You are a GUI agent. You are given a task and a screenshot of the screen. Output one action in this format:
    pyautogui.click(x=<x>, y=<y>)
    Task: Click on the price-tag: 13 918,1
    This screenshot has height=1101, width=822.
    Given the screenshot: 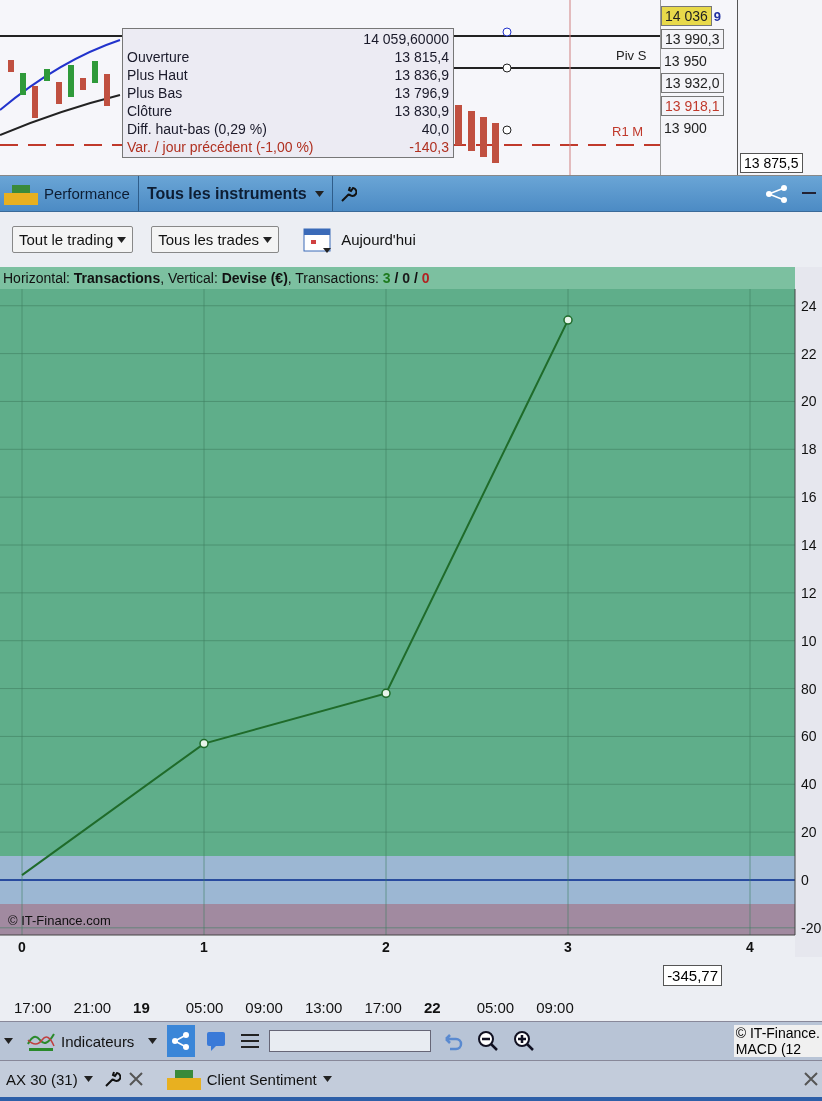 What is the action you would take?
    pyautogui.click(x=692, y=106)
    